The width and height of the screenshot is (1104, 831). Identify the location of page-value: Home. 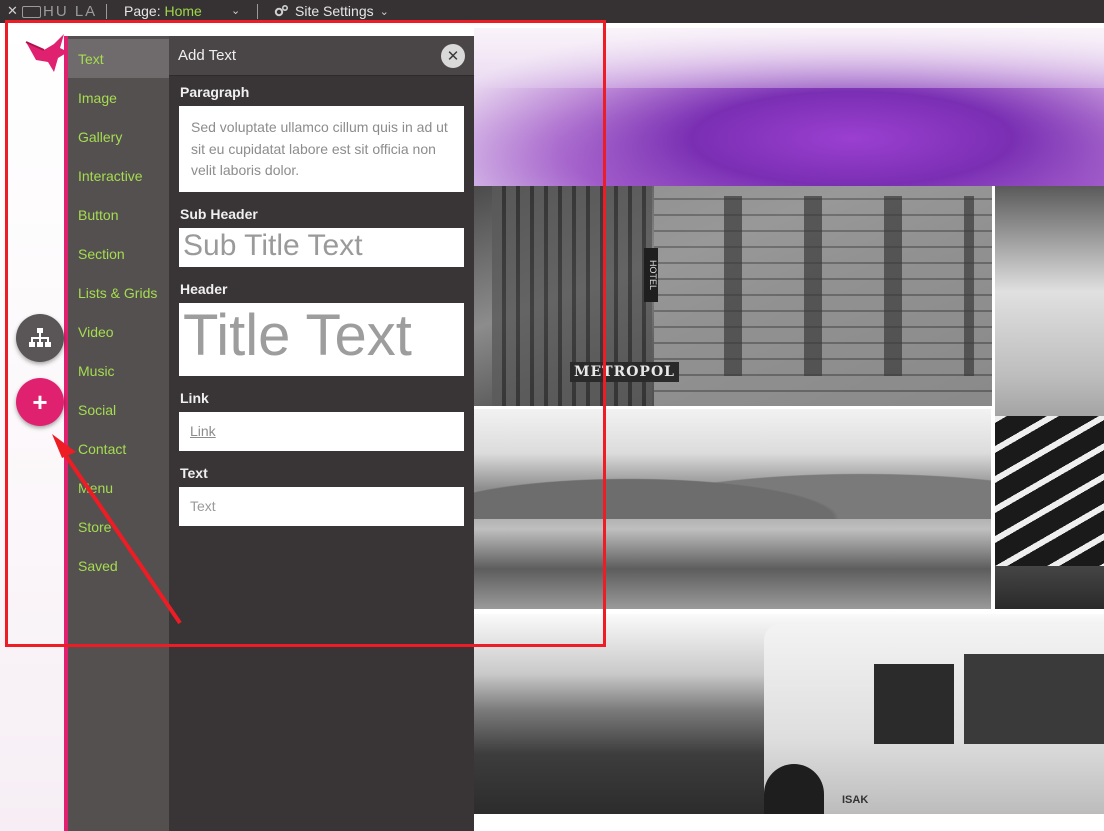
(183, 11).